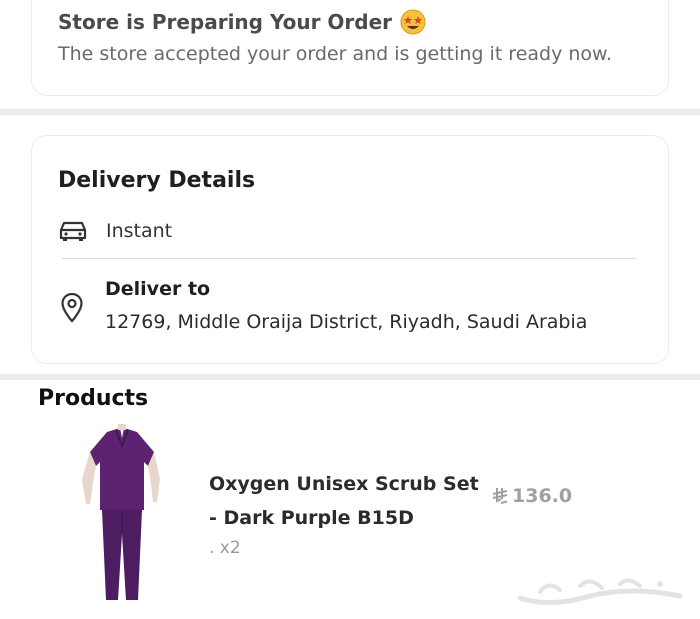 The width and height of the screenshot is (700, 619). What do you see at coordinates (349, 258) in the screenshot?
I see `delivery-divider` at bounding box center [349, 258].